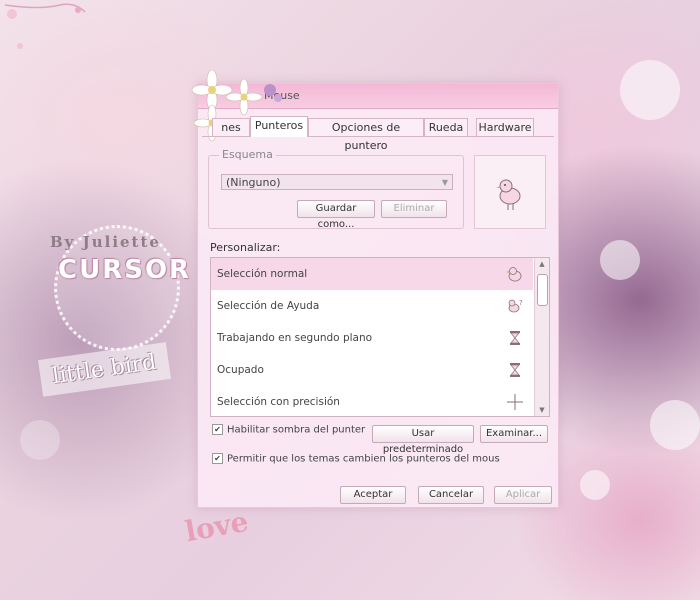 The width and height of the screenshot is (700, 600). I want to click on ok-button: Aceptar, so click(373, 495).